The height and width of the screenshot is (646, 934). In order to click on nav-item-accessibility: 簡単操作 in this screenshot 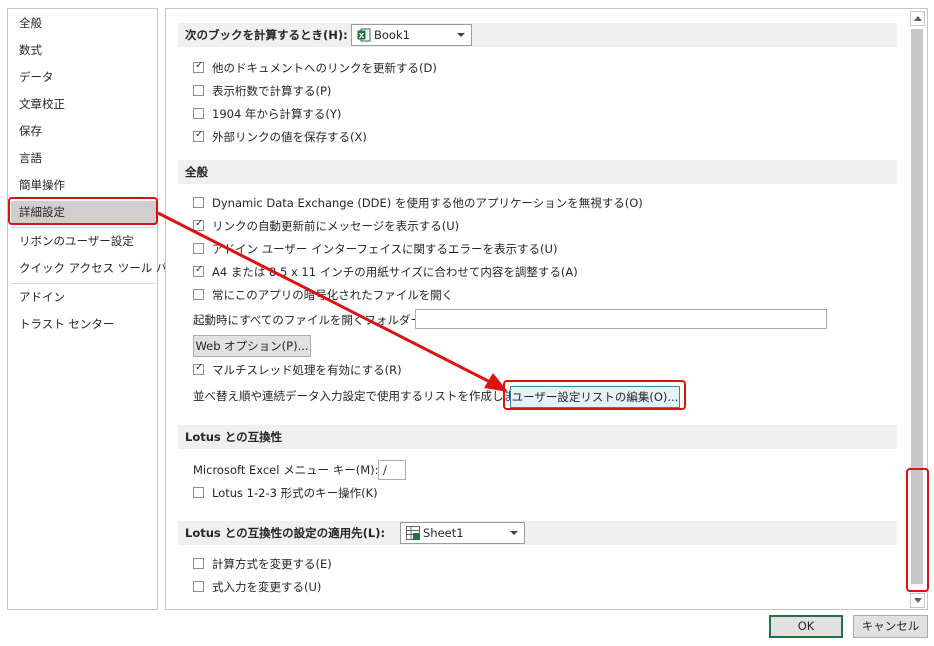, I will do `click(83, 185)`.